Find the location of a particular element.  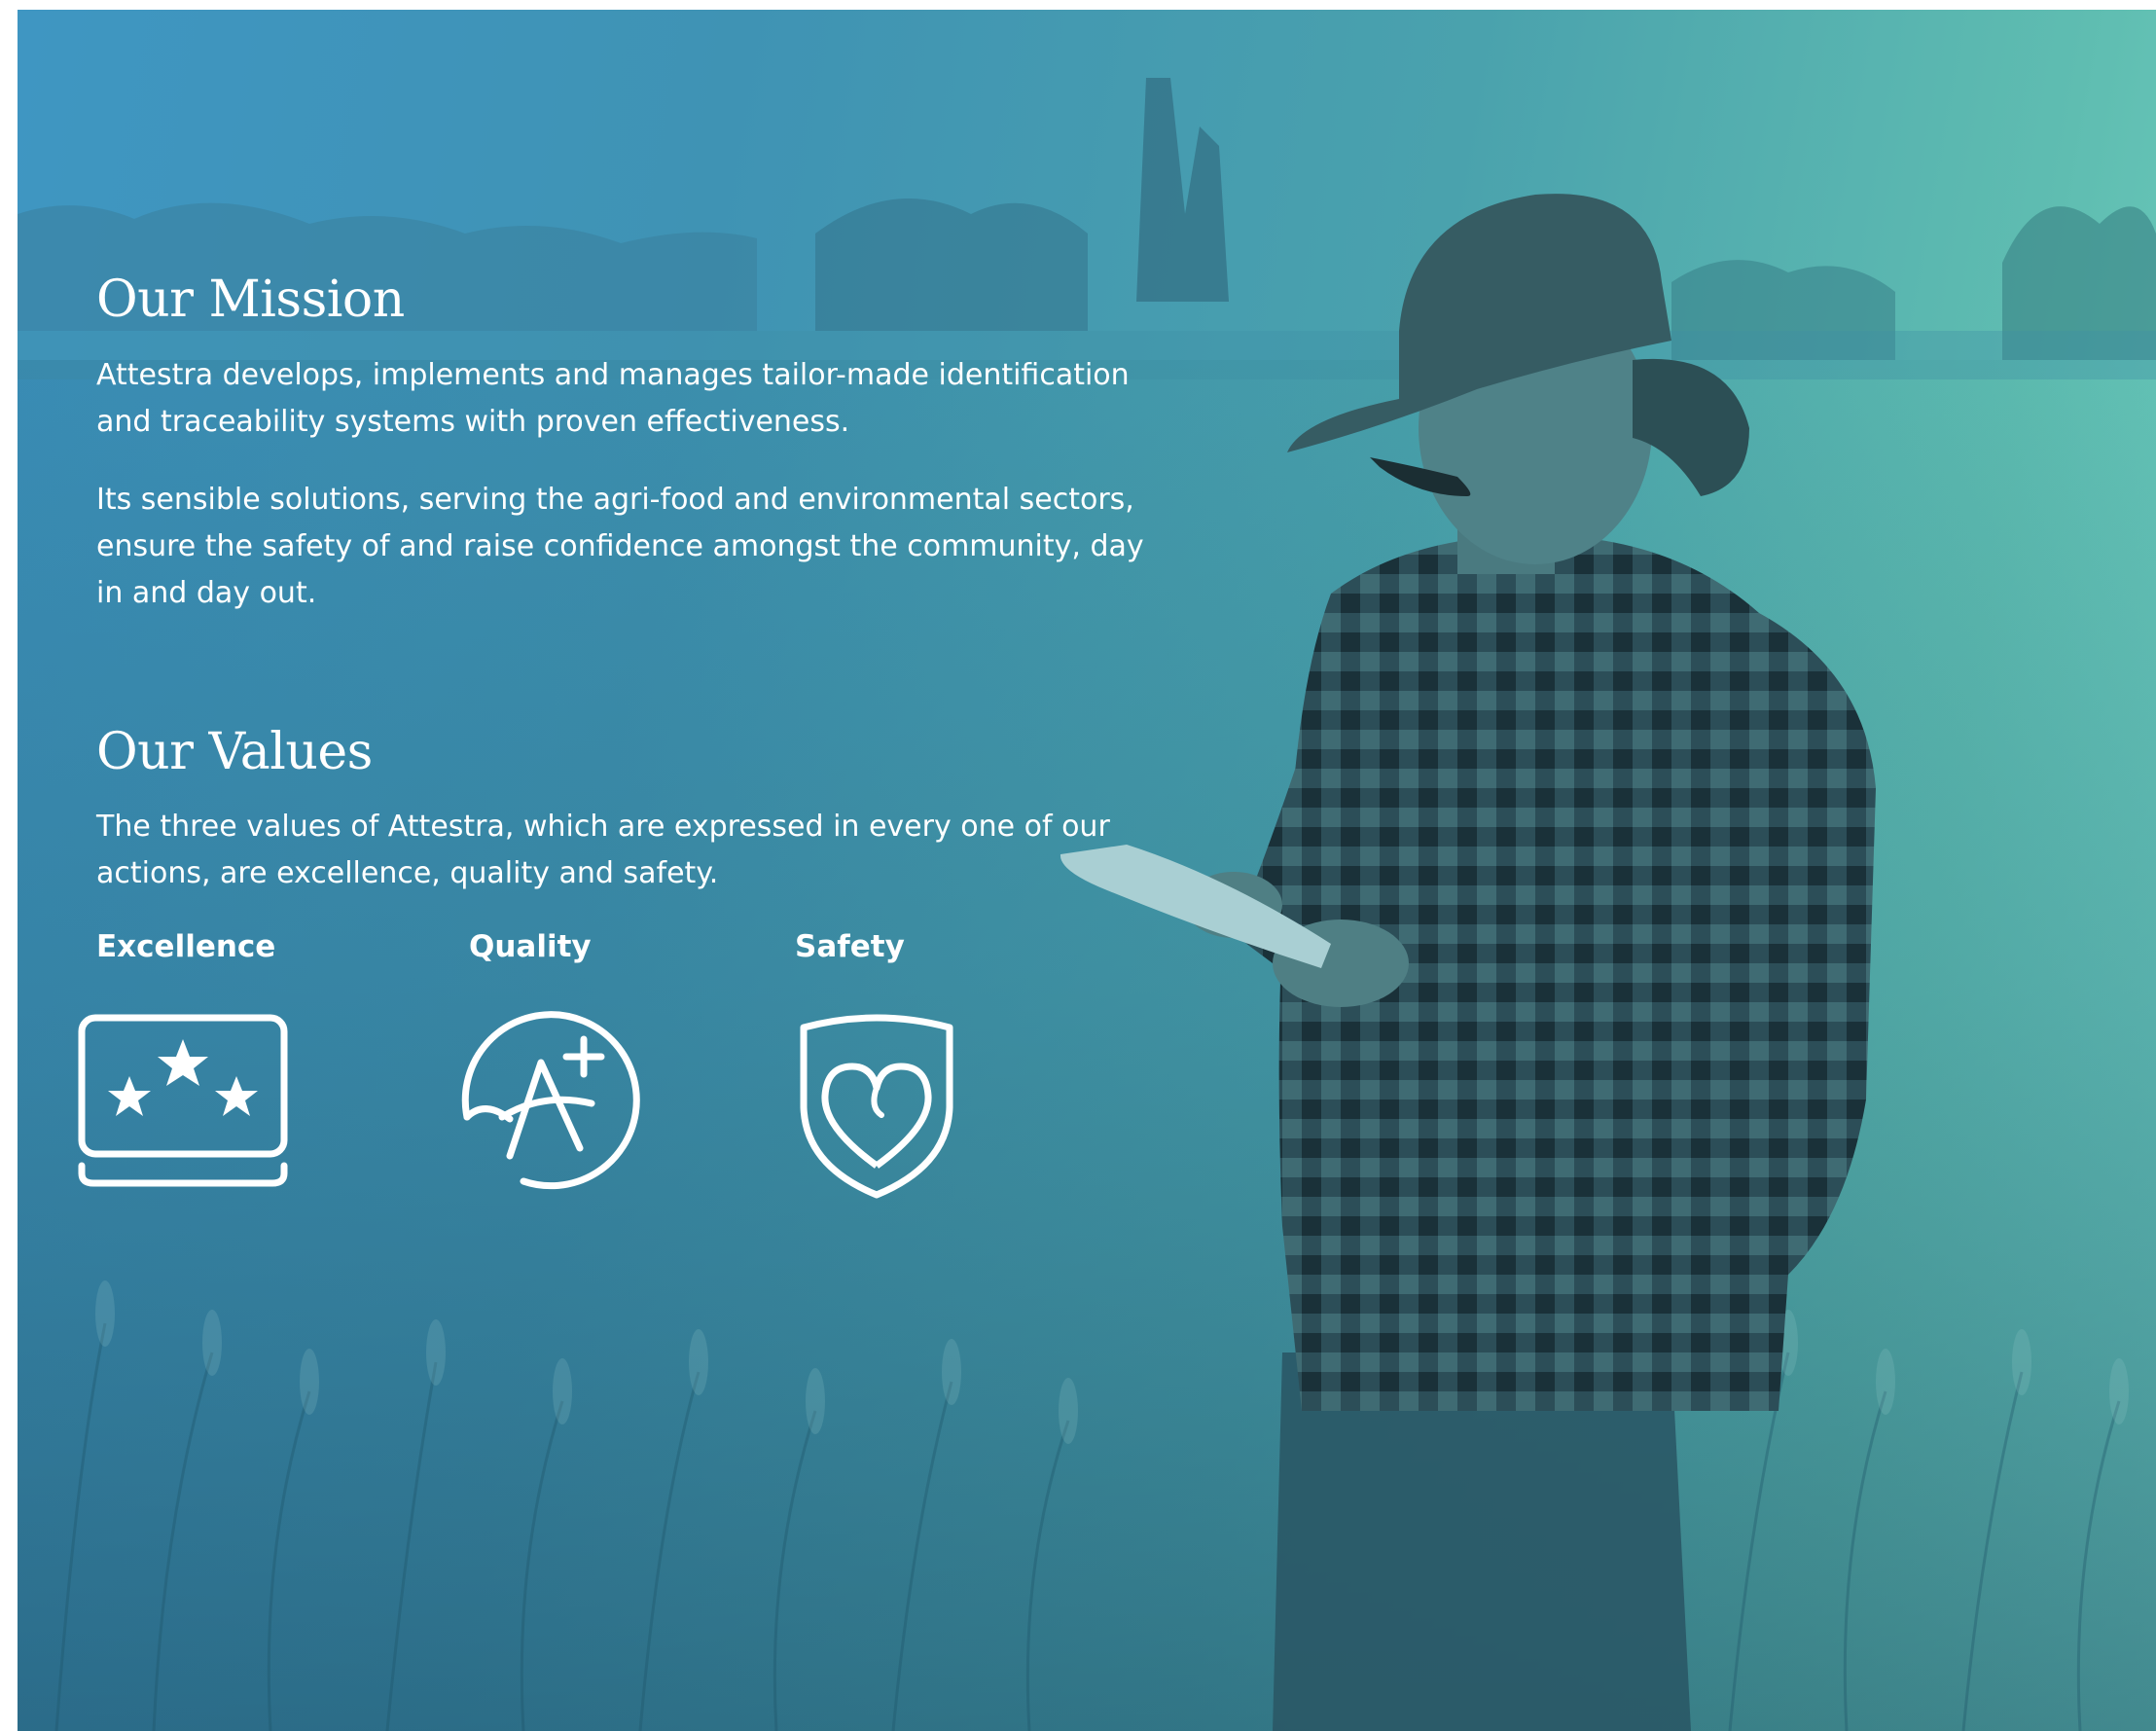

value-label-excellence: Excellence is located at coordinates (186, 946).